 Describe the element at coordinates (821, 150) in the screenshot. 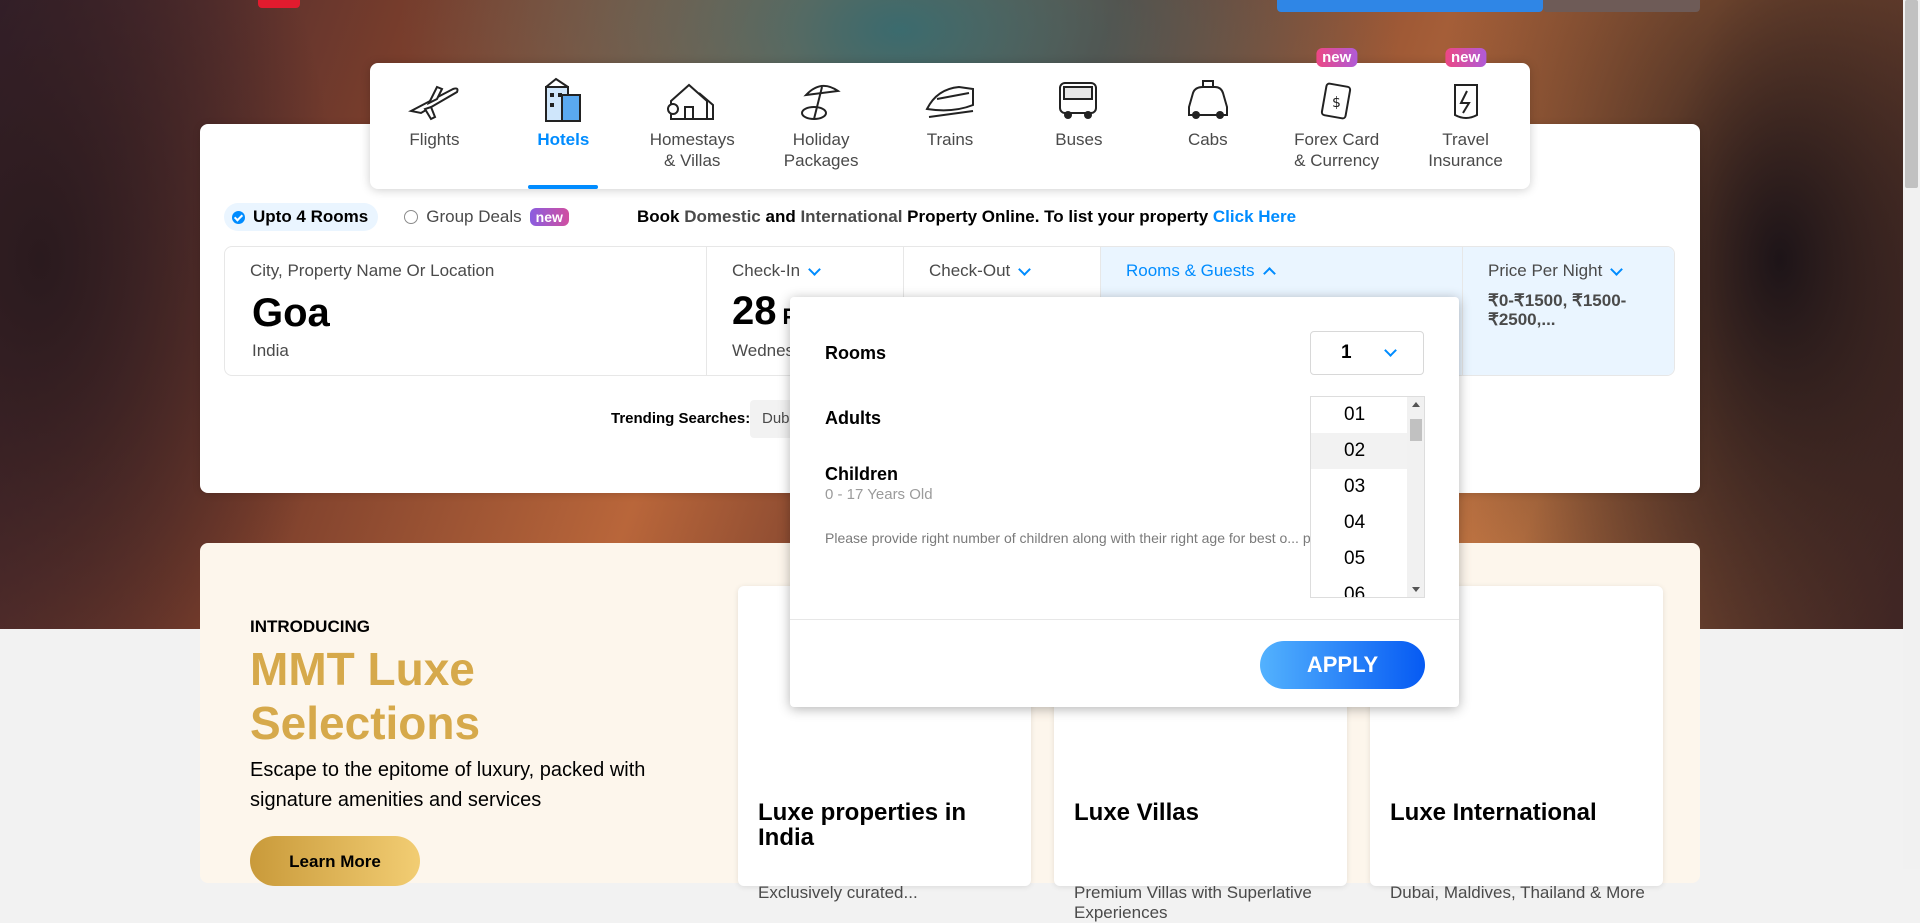

I see `nav-label: Holiday Packages` at that location.